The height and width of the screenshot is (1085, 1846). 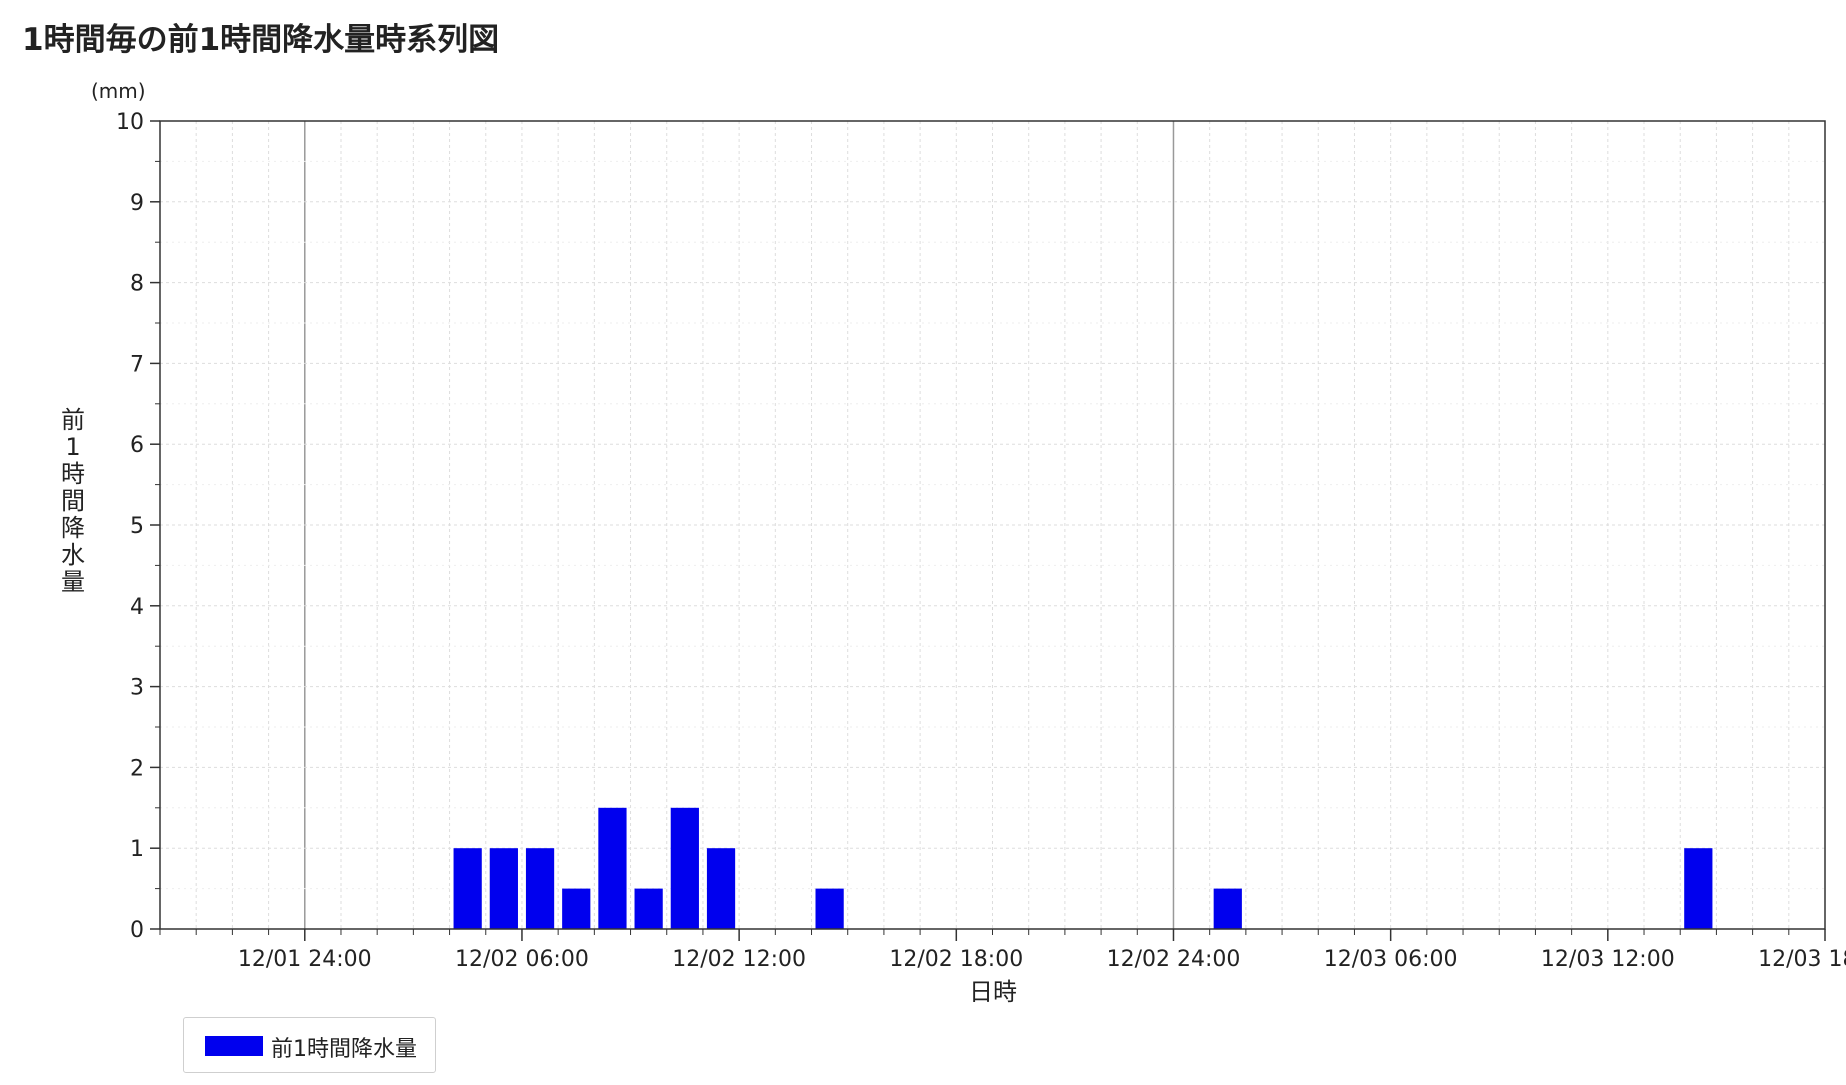 What do you see at coordinates (522, 959) in the screenshot?
I see `x-tick-label: 12/02 06:00` at bounding box center [522, 959].